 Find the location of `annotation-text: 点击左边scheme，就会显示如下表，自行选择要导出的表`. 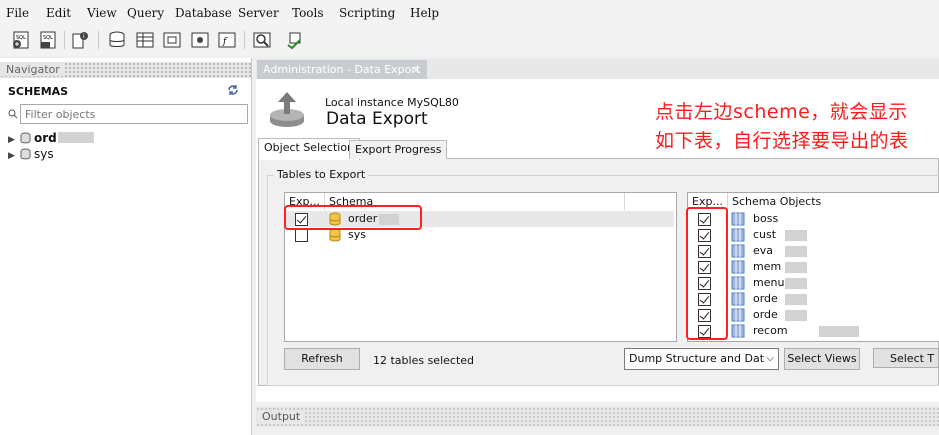

annotation-text: 点击左边scheme，就会显示如下表，自行选择要导出的表 is located at coordinates (782, 126).